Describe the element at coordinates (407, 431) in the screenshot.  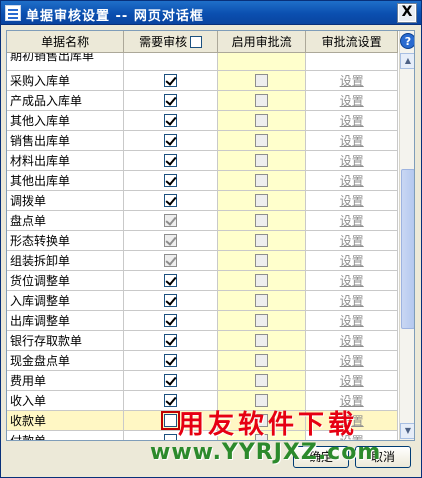
I see `scroll-down-button: ▼` at that location.